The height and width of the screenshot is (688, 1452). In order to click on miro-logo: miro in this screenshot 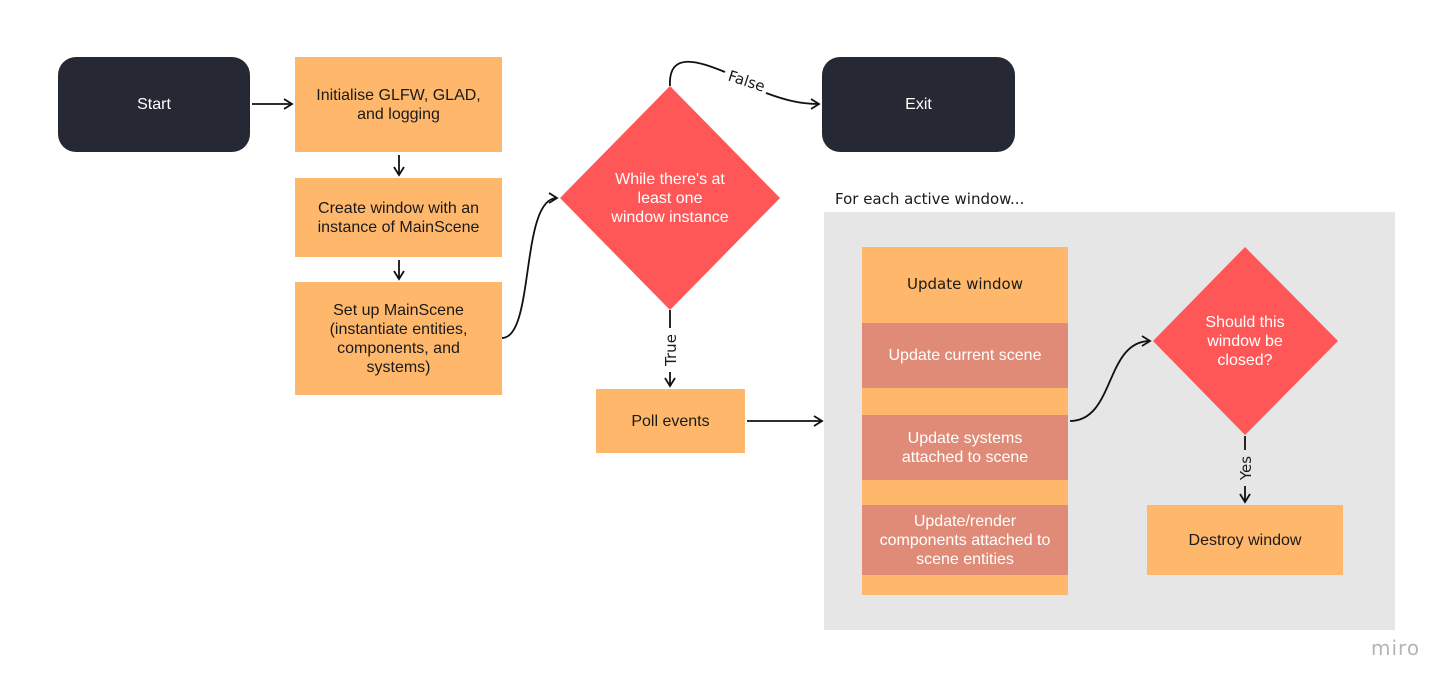, I will do `click(1396, 648)`.